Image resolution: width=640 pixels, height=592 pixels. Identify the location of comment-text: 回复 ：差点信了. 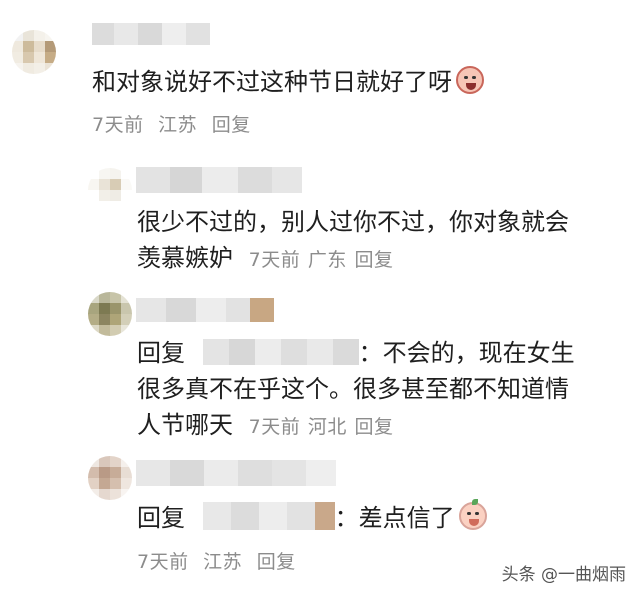
(312, 517).